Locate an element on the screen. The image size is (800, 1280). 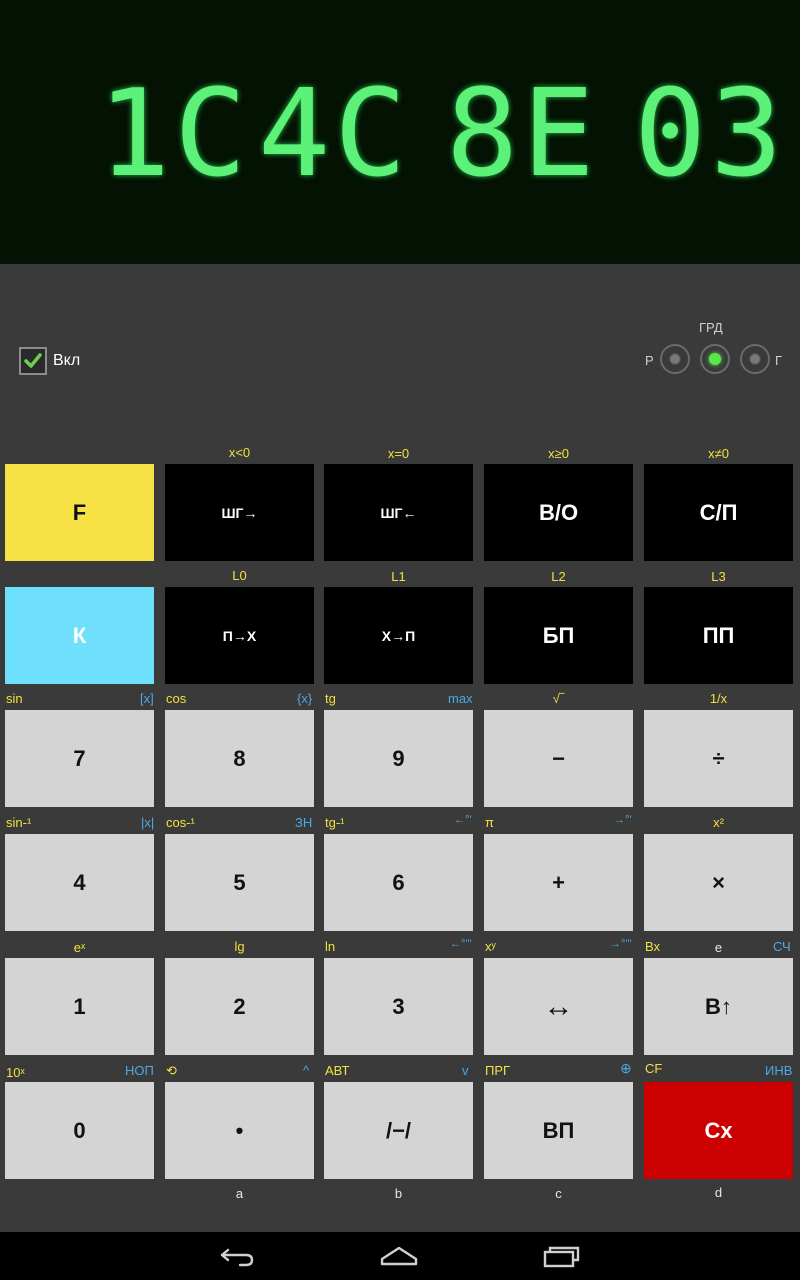
degree-label: Г is located at coordinates (779, 360).